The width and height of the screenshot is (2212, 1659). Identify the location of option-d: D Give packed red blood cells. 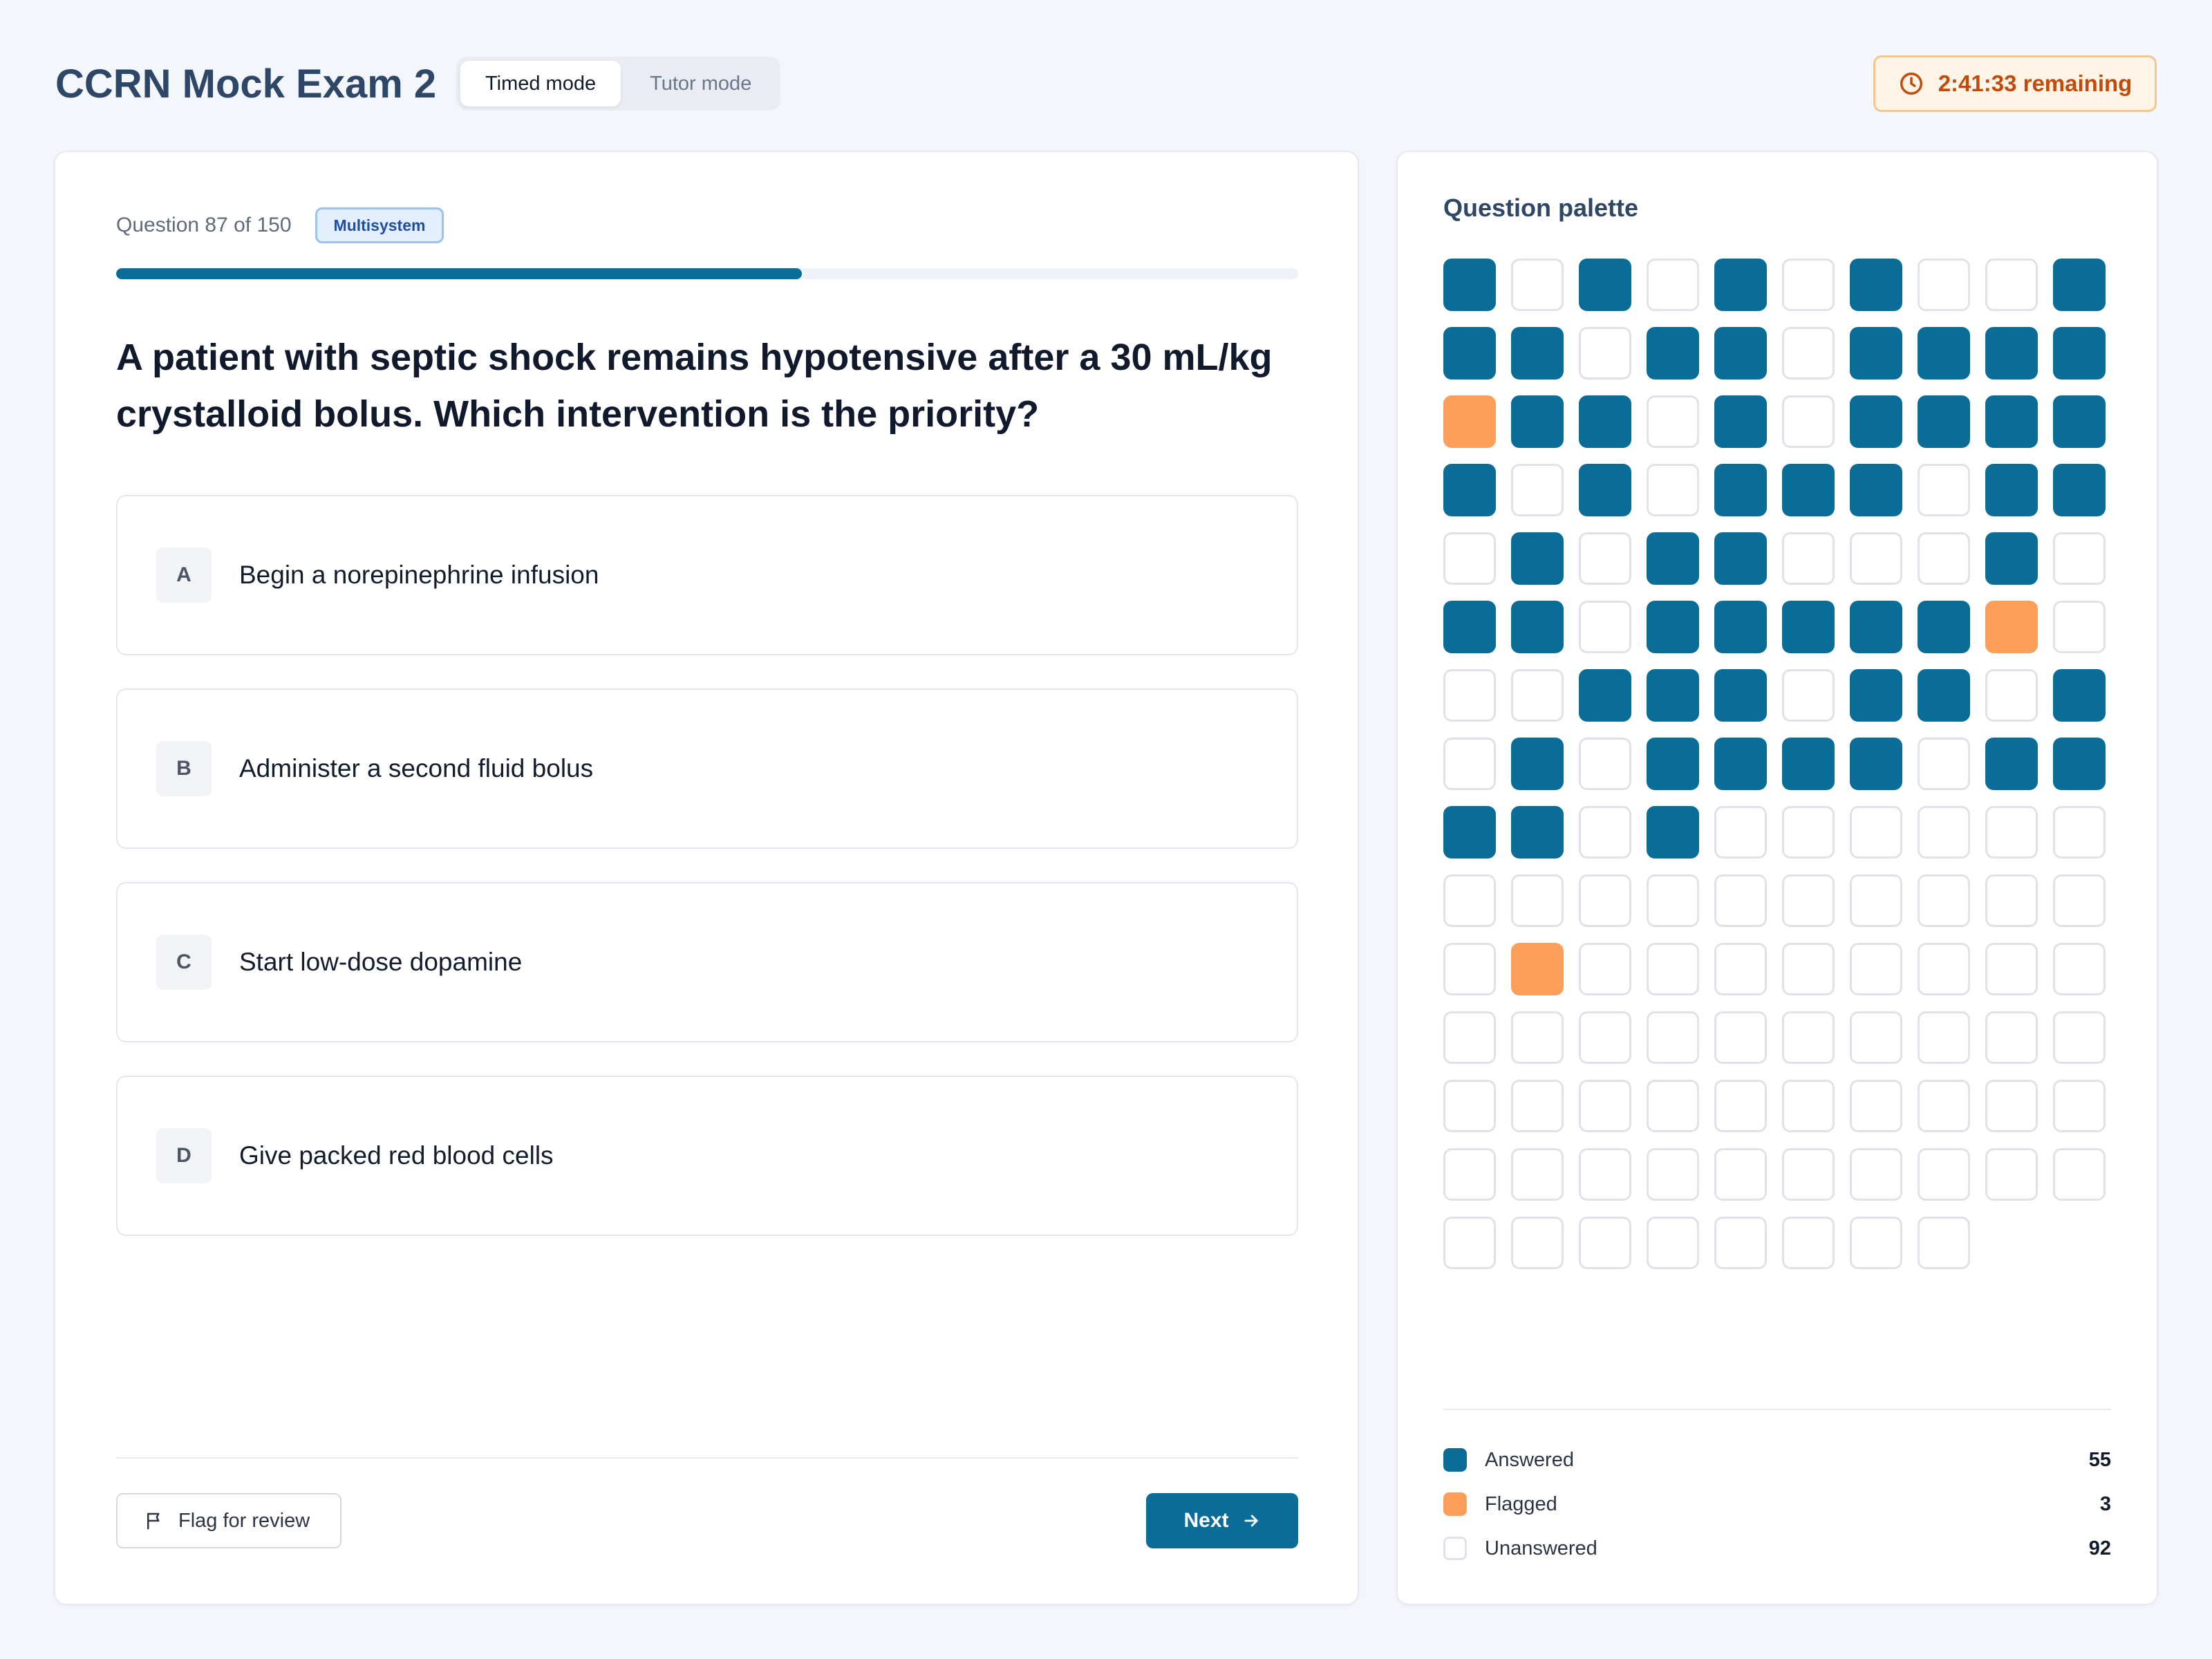
(707, 1156).